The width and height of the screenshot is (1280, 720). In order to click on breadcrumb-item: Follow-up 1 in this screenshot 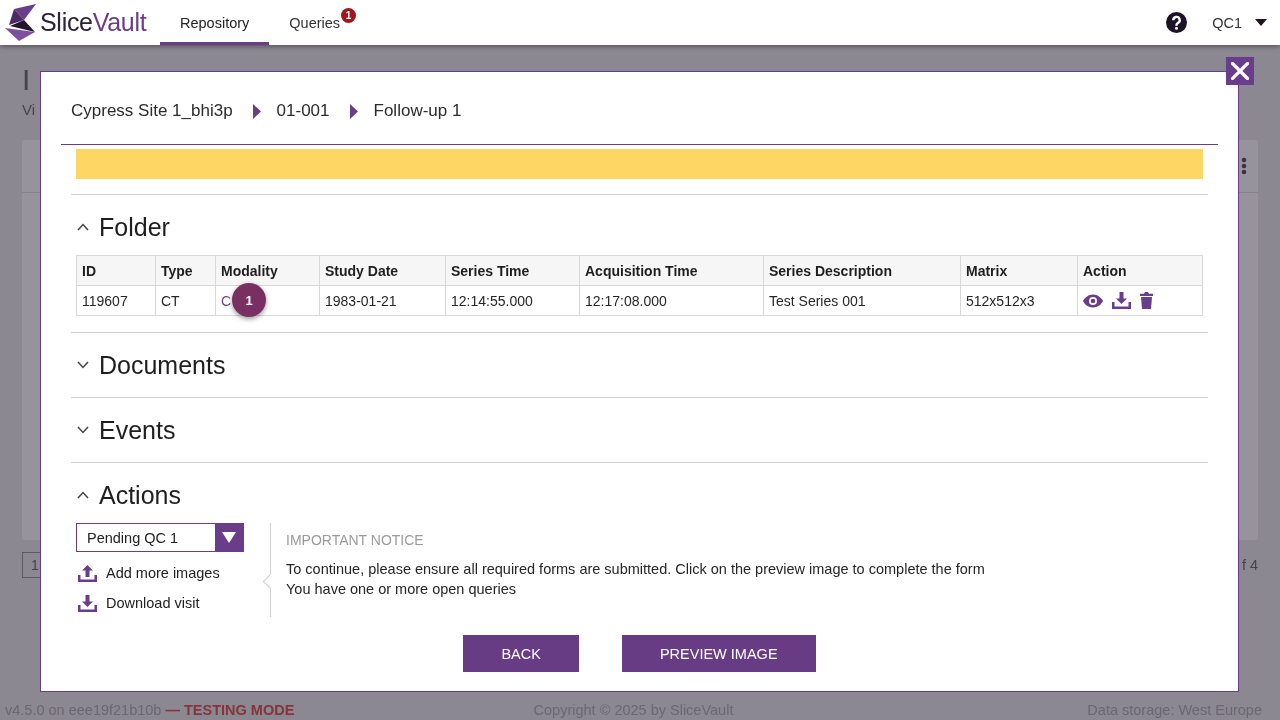, I will do `click(417, 111)`.